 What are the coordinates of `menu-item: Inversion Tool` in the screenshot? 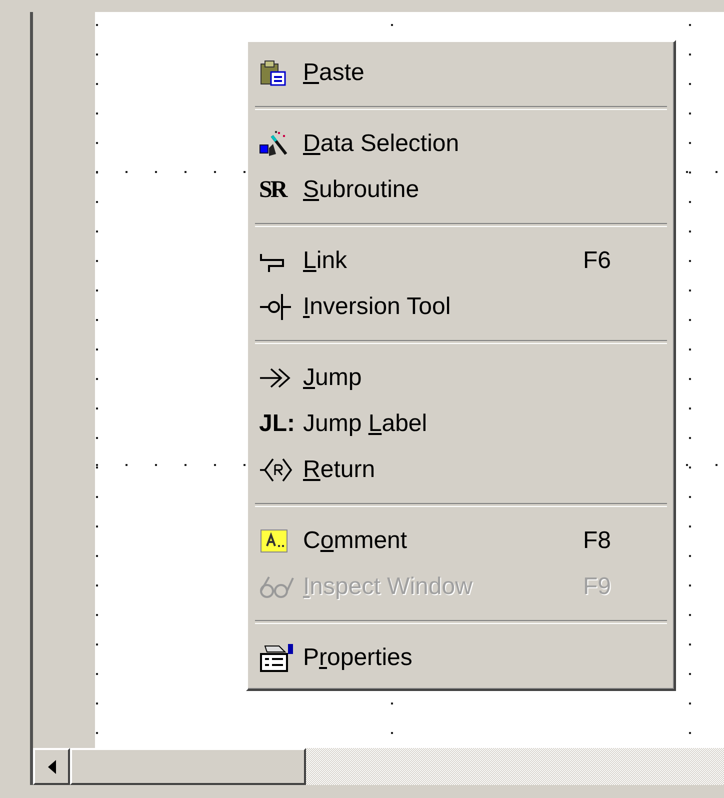 It's located at (461, 307).